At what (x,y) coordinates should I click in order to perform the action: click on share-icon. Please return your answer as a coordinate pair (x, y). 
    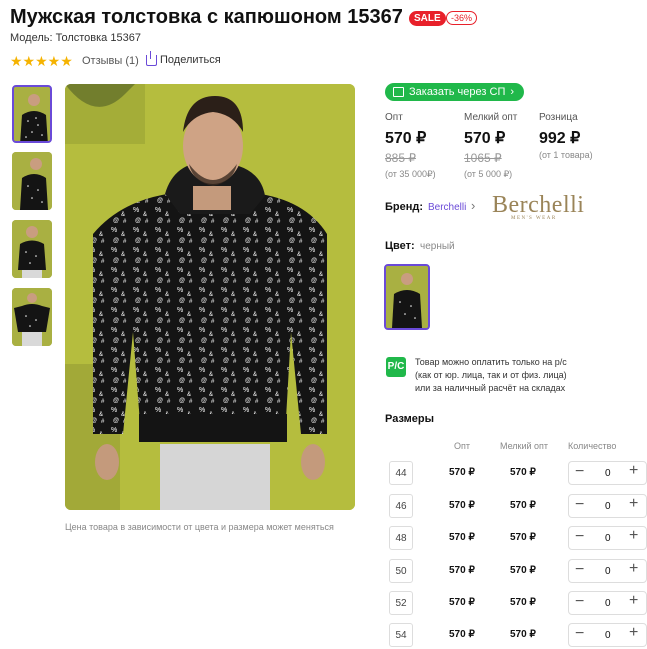
    Looking at the image, I should click on (151, 58).